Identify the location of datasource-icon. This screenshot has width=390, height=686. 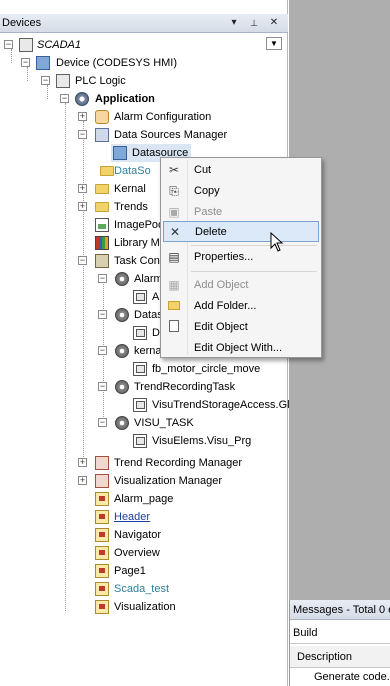
(120, 153).